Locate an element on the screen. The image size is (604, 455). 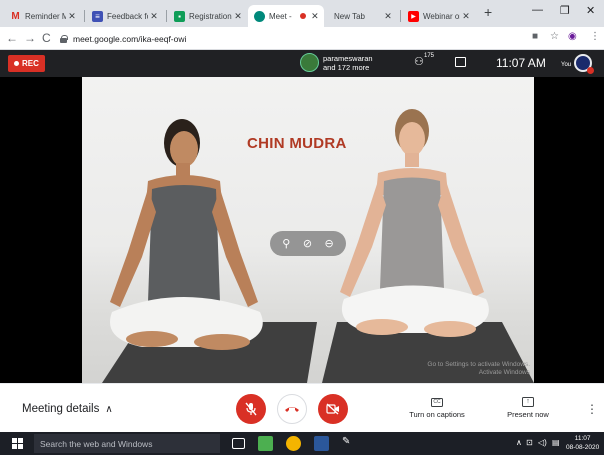
person-left is located at coordinates (186, 234).